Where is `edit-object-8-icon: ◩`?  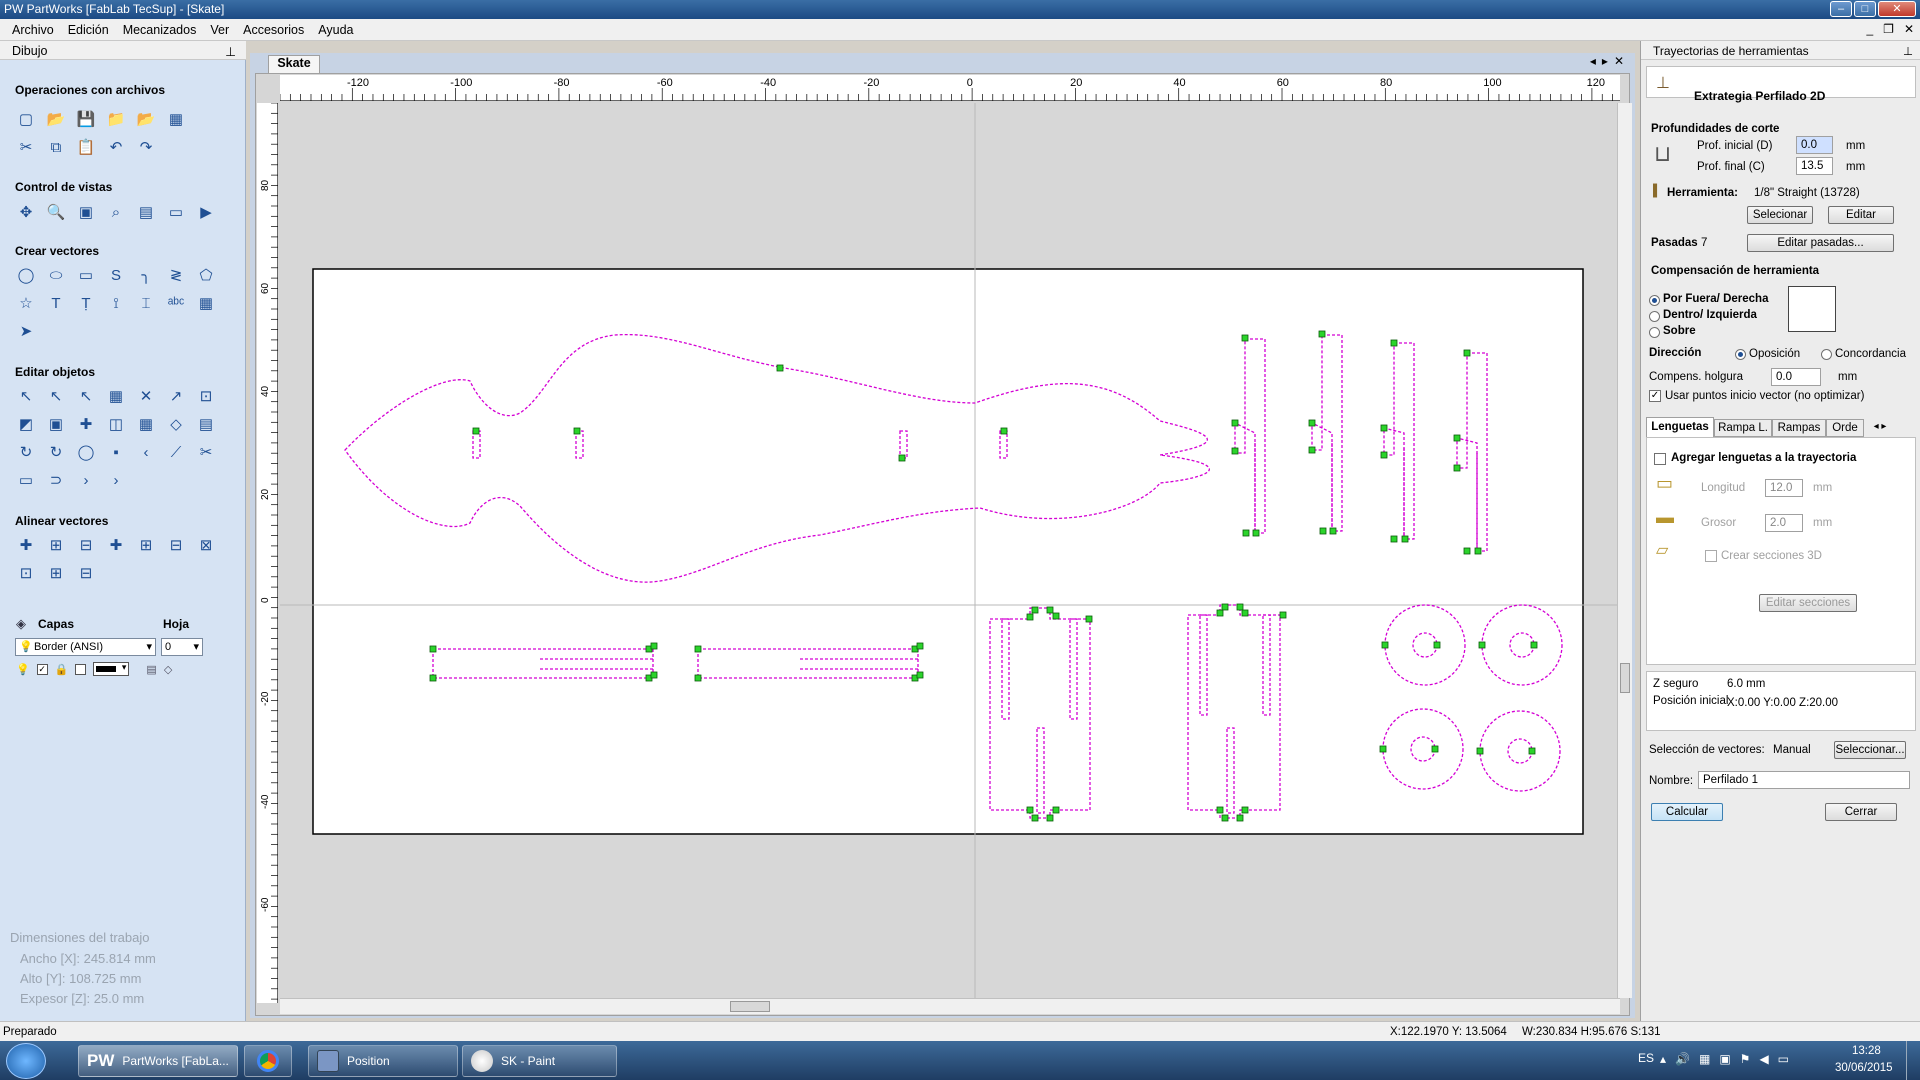
edit-object-8-icon: ◩ is located at coordinates (26, 424).